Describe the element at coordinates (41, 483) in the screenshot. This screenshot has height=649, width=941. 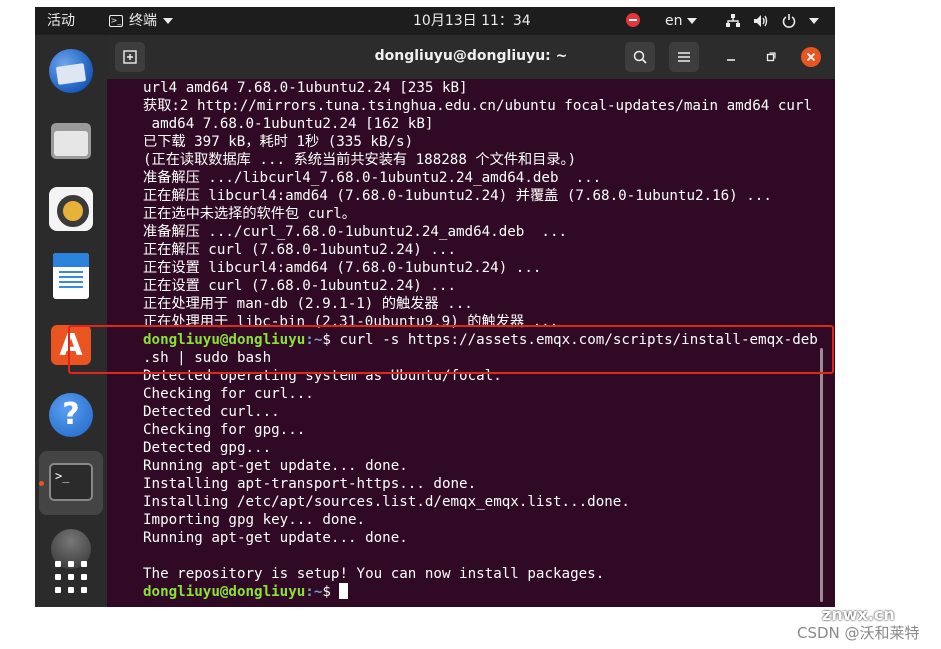
I see `running-indicator` at that location.